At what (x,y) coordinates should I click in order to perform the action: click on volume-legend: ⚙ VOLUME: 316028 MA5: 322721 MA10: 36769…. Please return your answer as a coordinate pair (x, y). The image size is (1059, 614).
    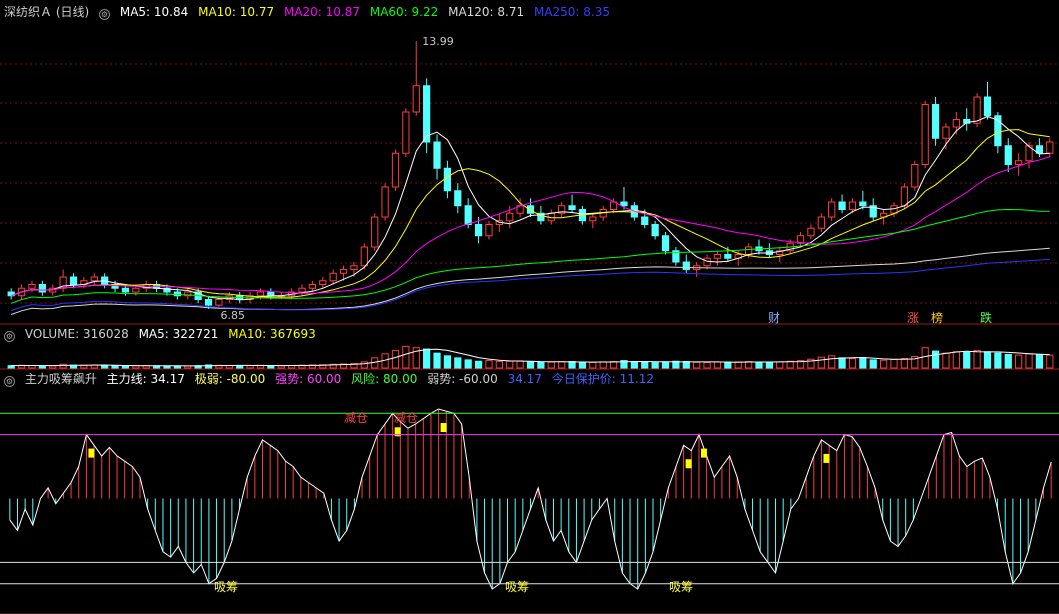
    Looking at the image, I should click on (163, 334).